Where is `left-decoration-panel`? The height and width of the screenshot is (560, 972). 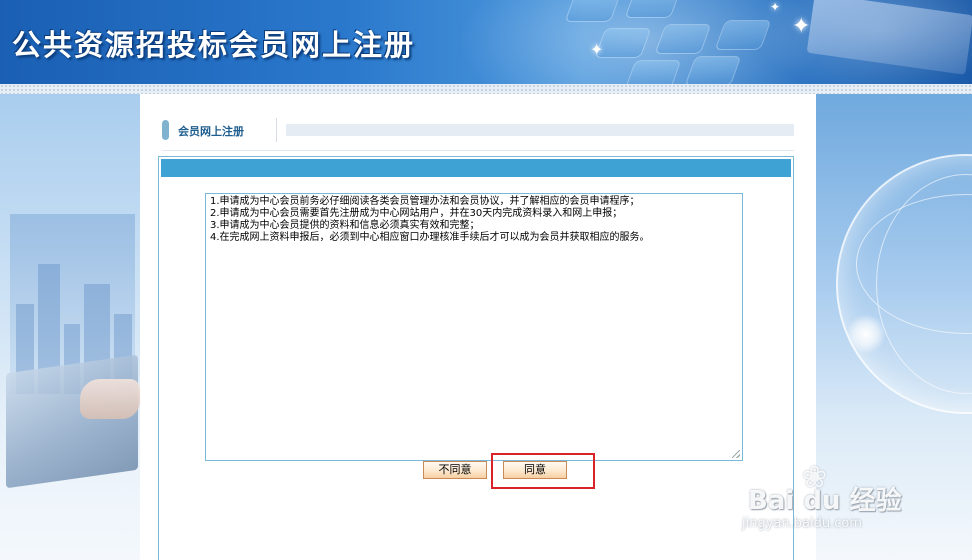 left-decoration-panel is located at coordinates (70, 327).